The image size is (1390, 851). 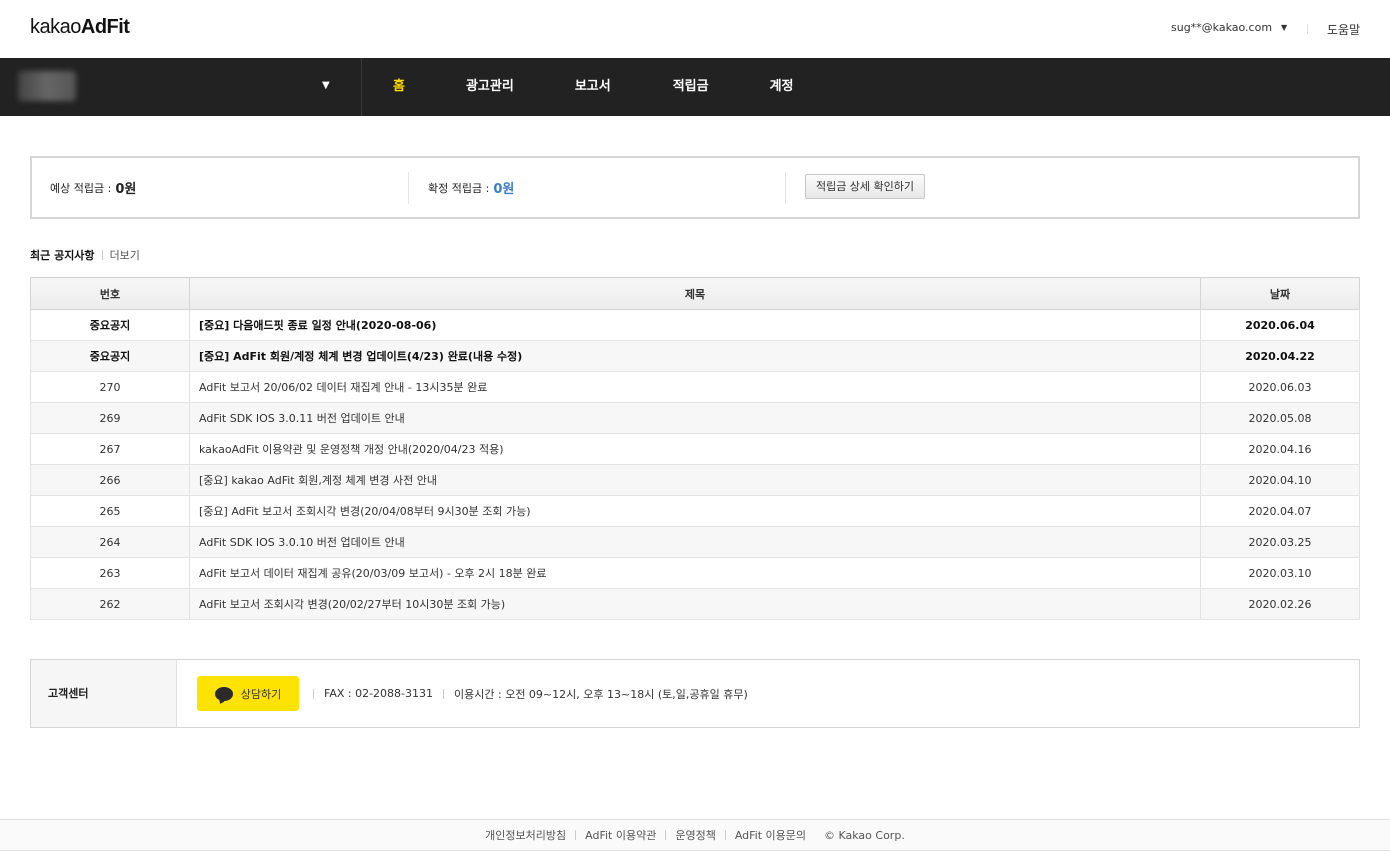 What do you see at coordinates (104, 693) in the screenshot?
I see `customer-center-label: 고객센터` at bounding box center [104, 693].